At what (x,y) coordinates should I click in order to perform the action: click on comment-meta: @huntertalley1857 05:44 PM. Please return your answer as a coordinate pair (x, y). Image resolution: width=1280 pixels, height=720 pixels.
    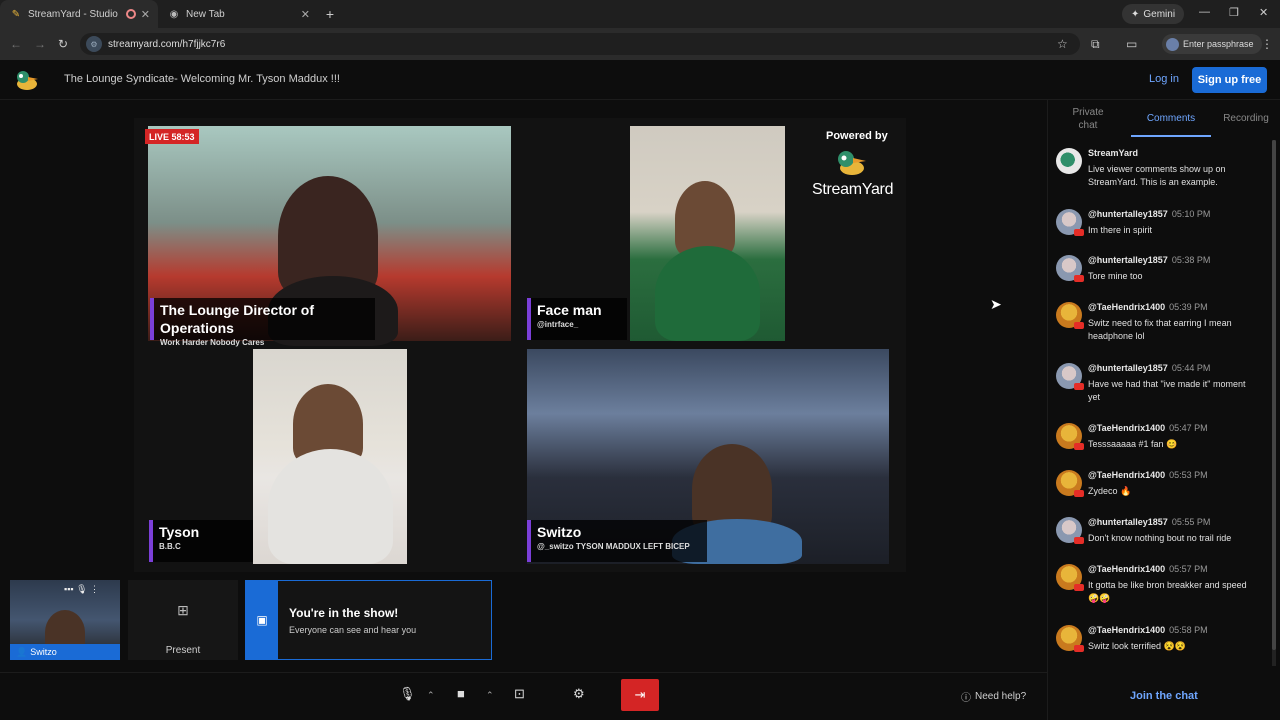
    Looking at the image, I should click on (1149, 368).